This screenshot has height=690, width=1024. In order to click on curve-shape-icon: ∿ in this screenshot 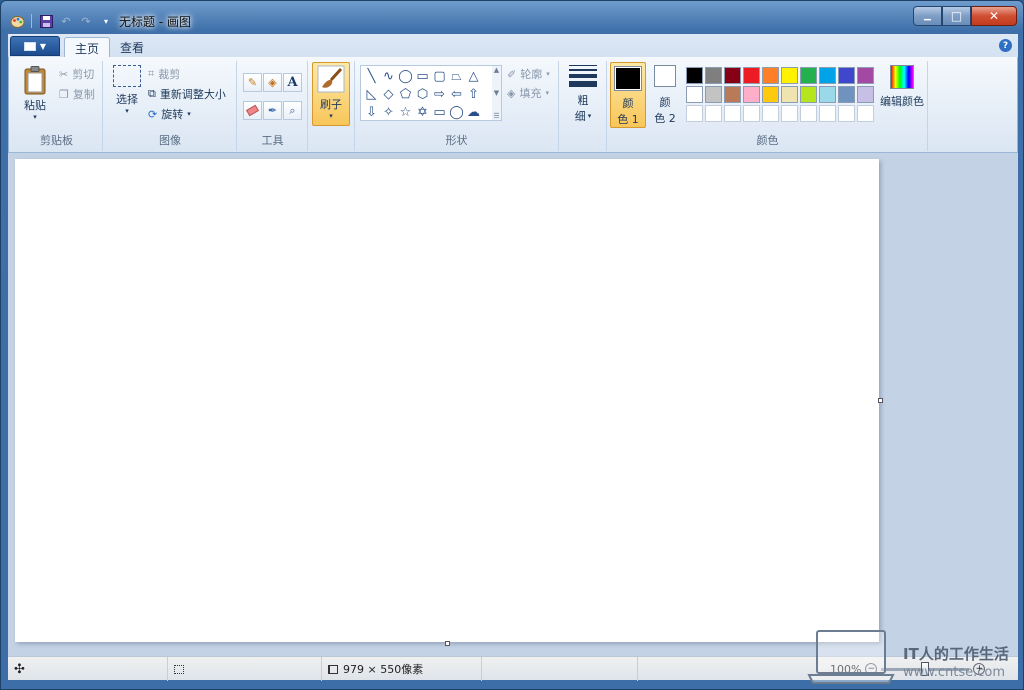, I will do `click(388, 76)`.